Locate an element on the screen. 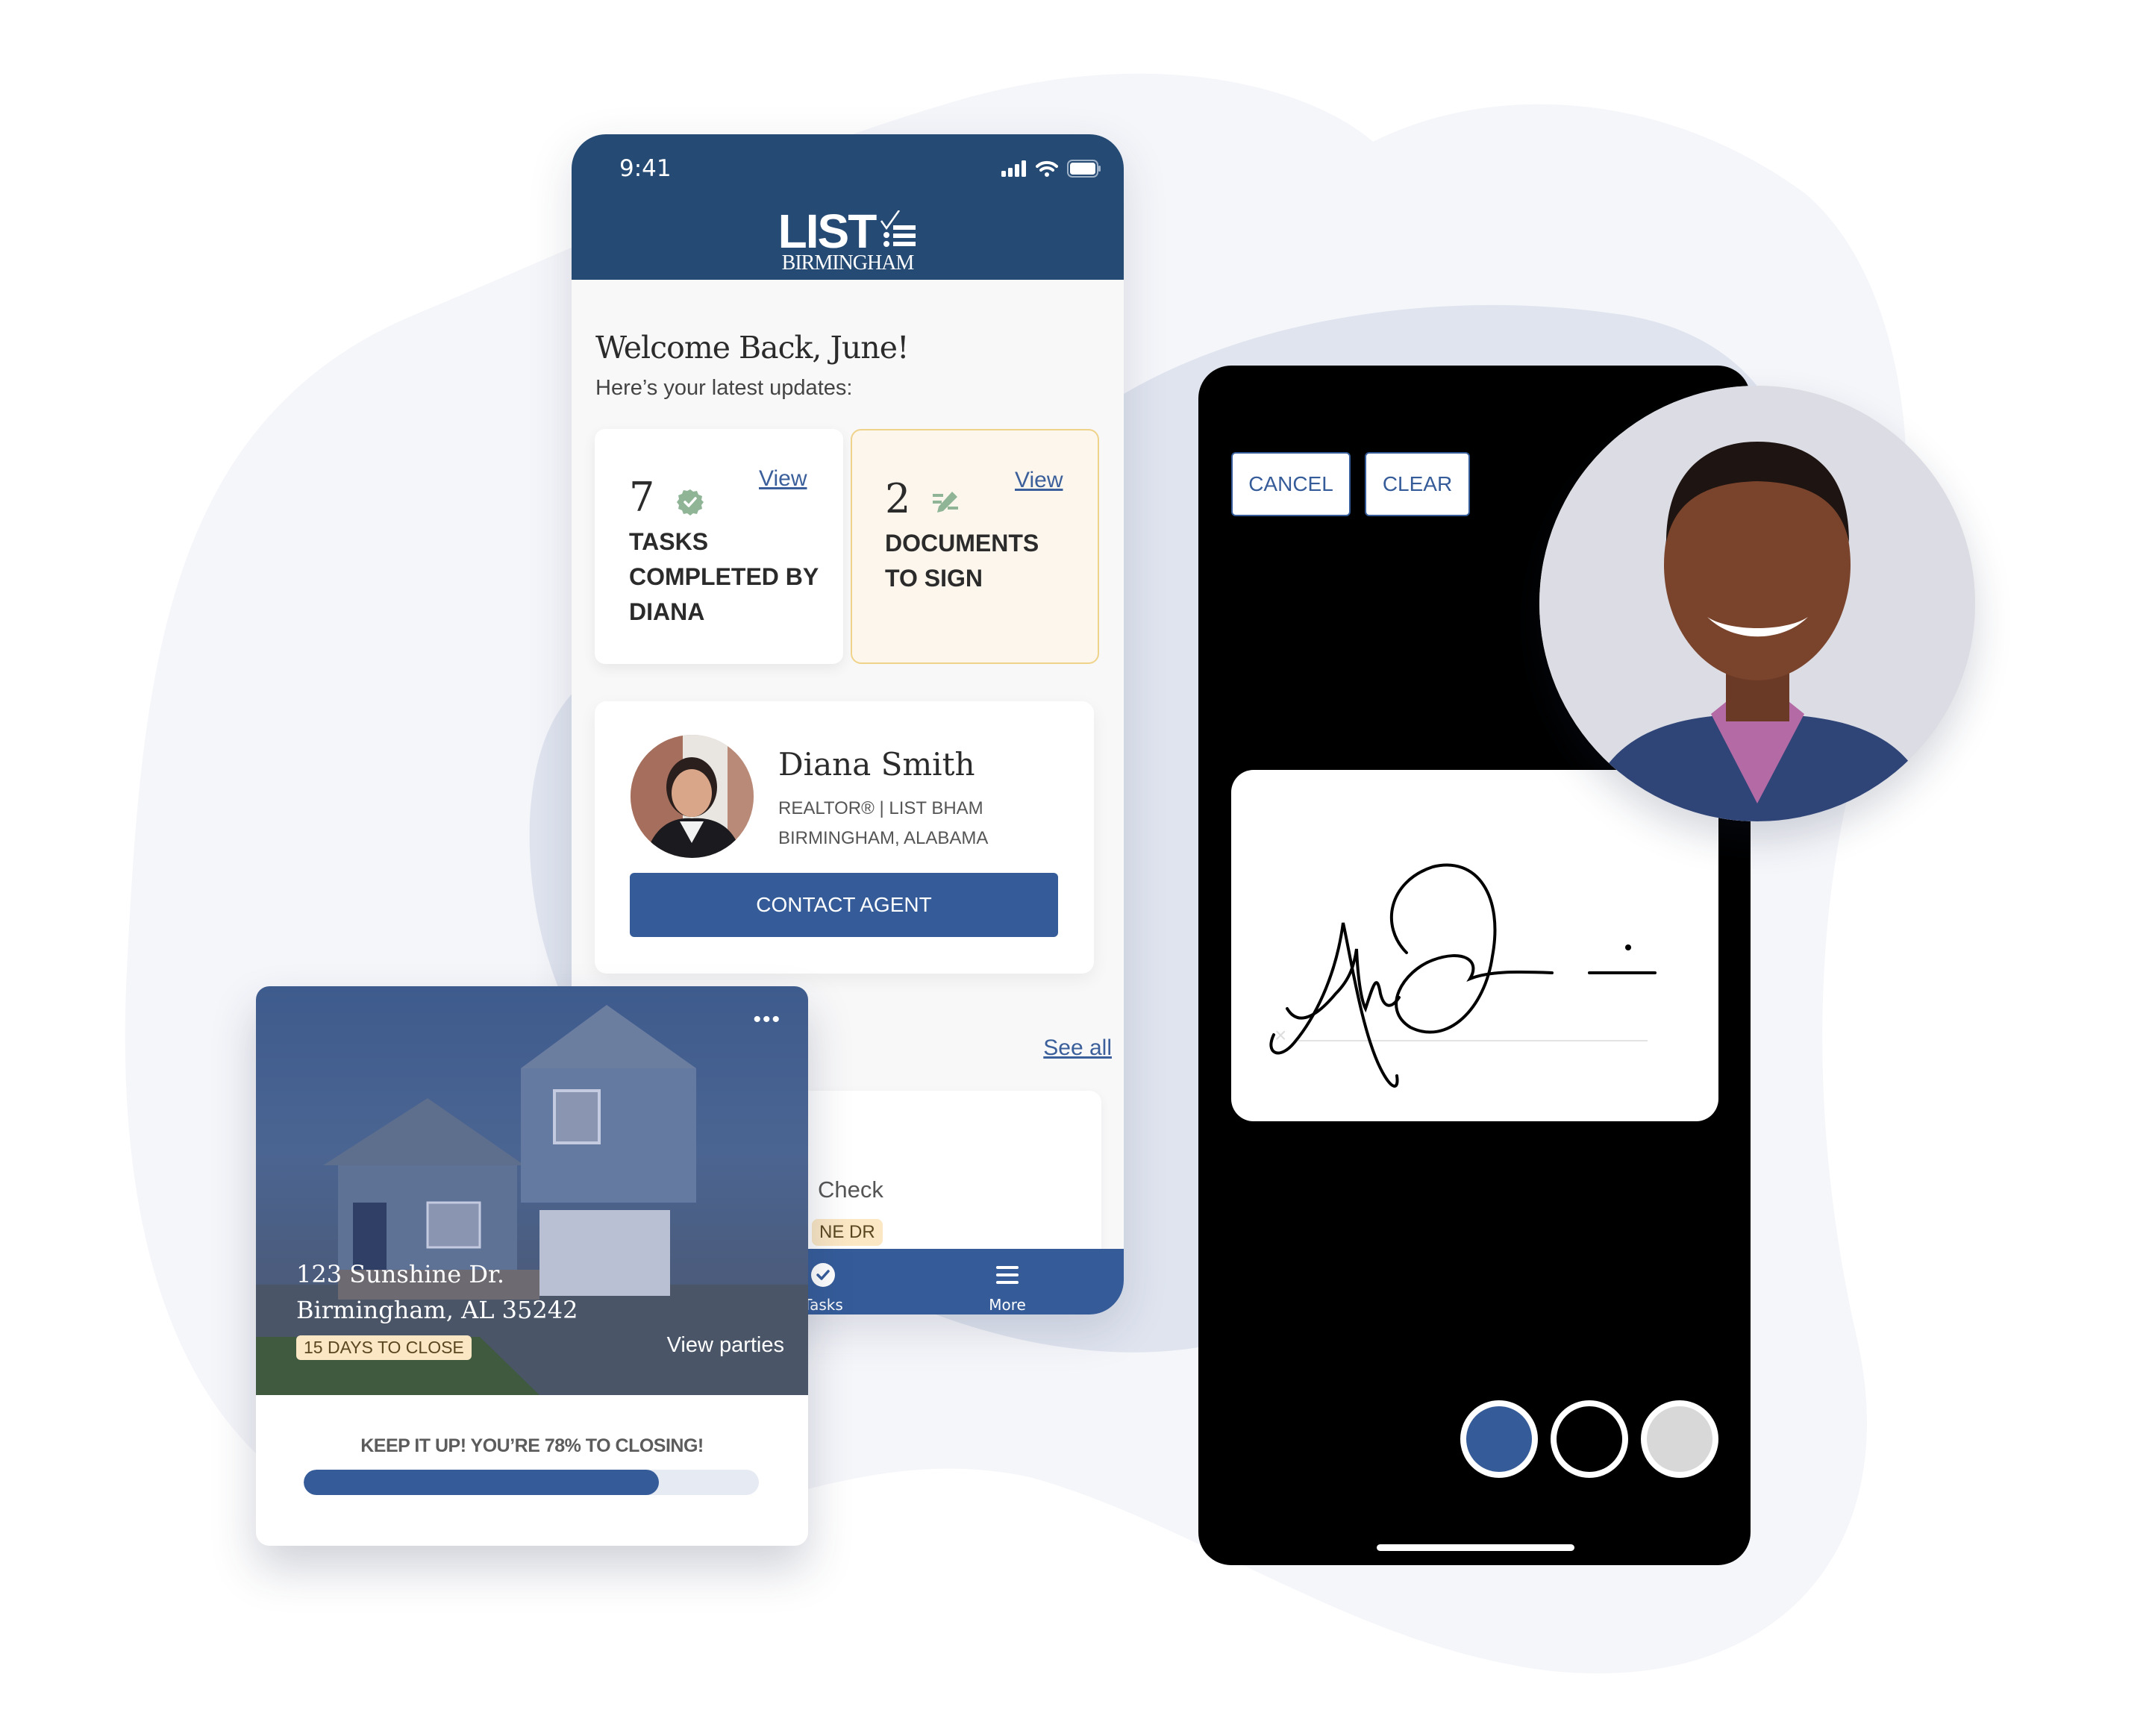 This screenshot has width=2149, height=1736. task-address-tag: NE DR is located at coordinates (847, 1232).